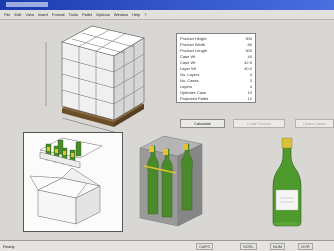 The width and height of the screenshot is (334, 251). What do you see at coordinates (171, 181) in the screenshot?
I see `wrapped-case-illustration` at bounding box center [171, 181].